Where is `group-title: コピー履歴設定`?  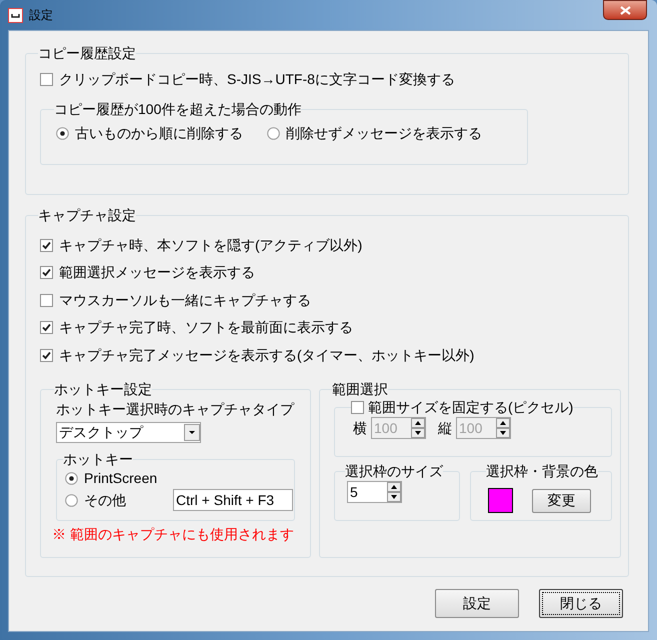 group-title: コピー履歴設定 is located at coordinates (87, 53).